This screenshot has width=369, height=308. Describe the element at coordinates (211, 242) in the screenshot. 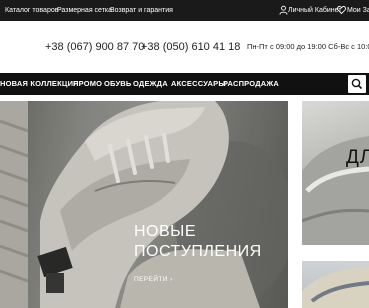

I see `hero-title: НОВЫЕ ПОСТУПЛЕНИЯ` at that location.